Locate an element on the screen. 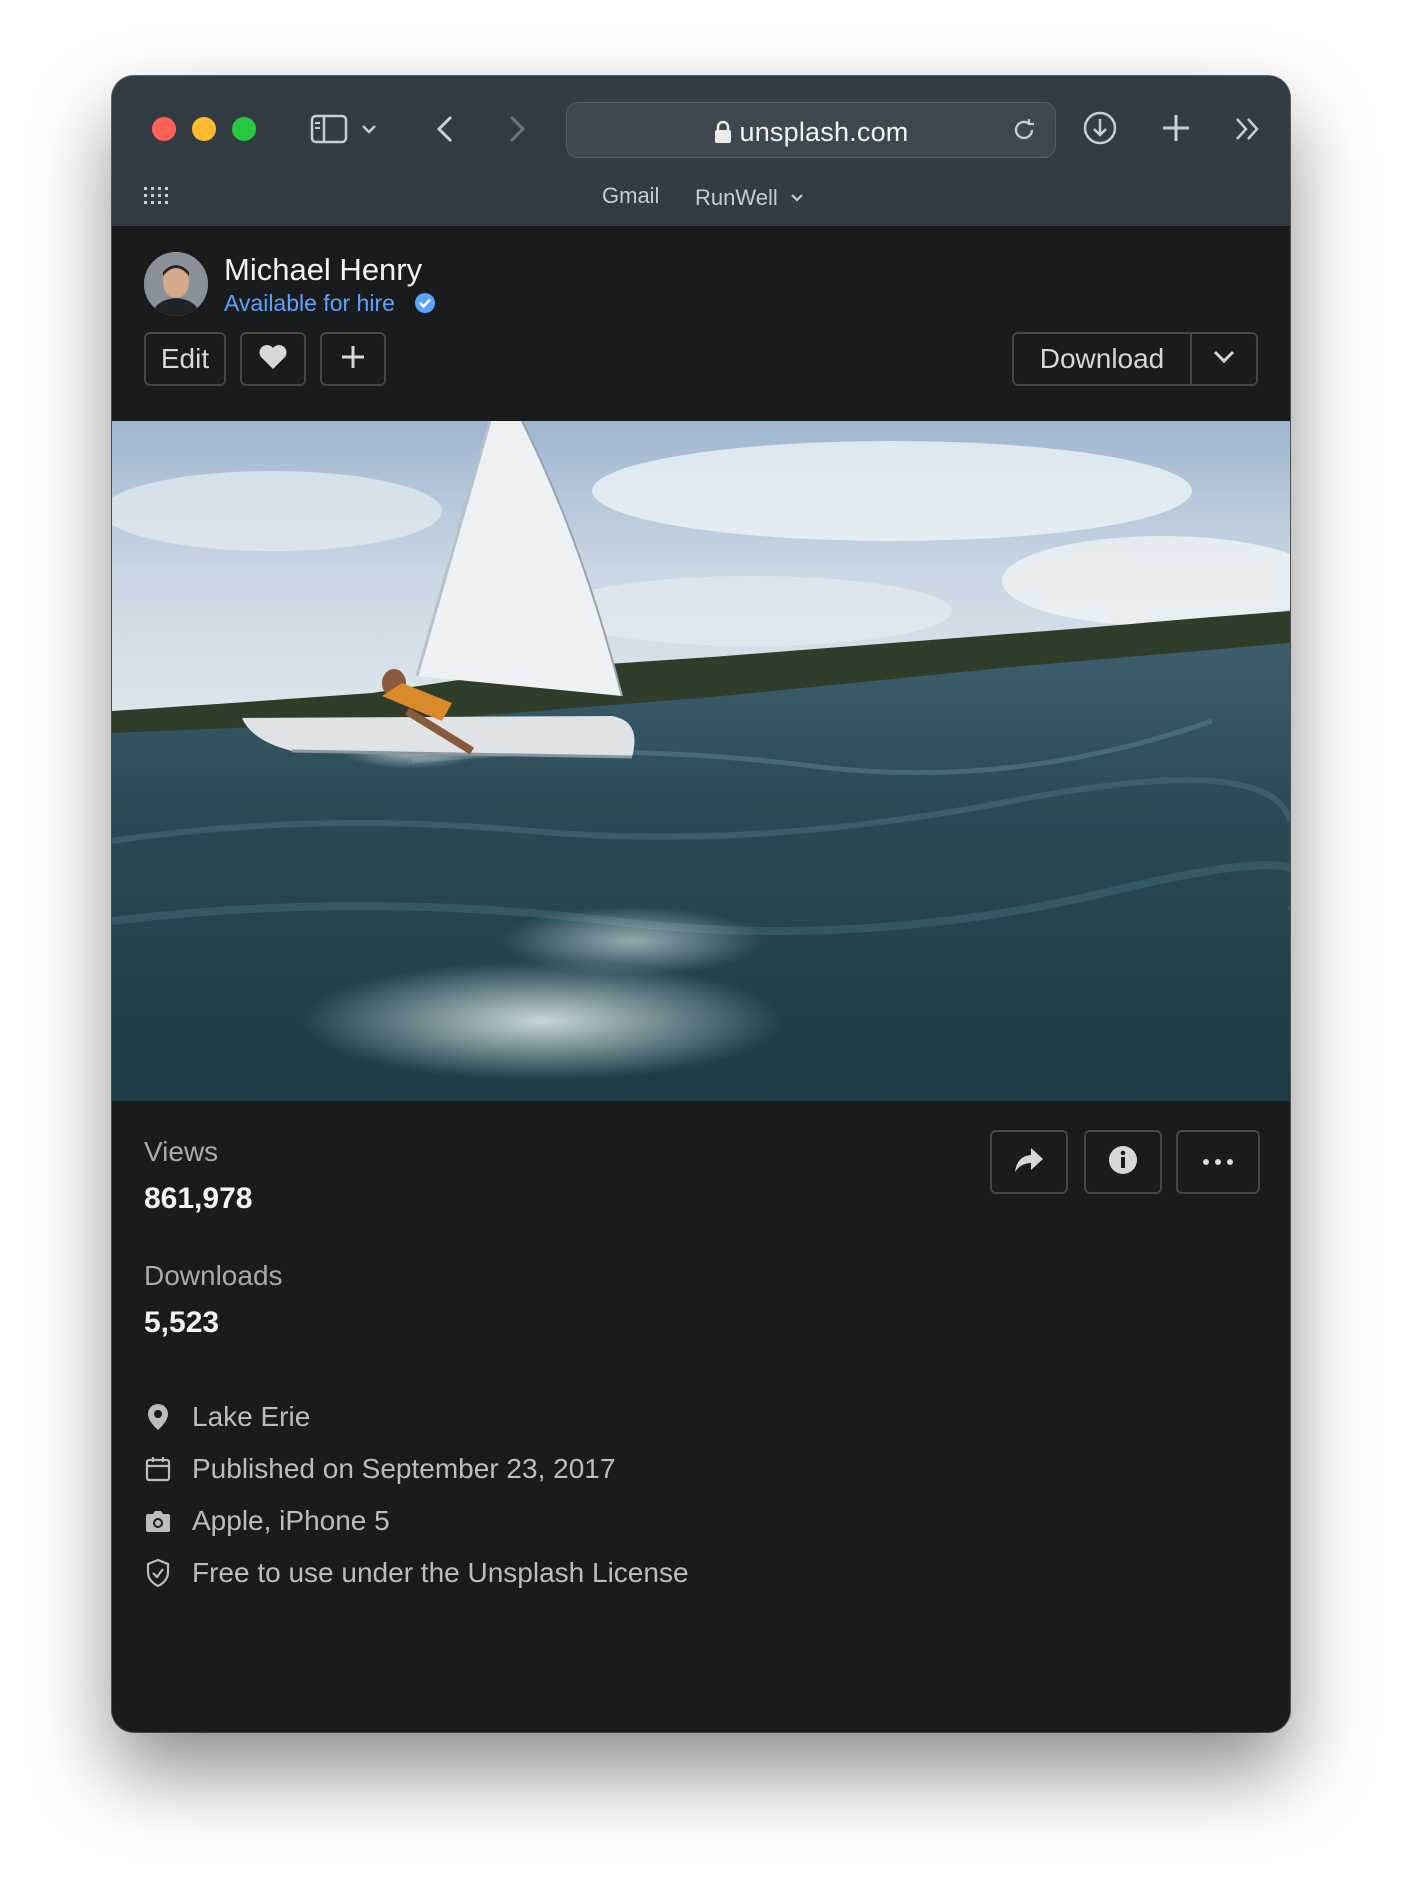  camera-row: Apple, iPhone 5 is located at coordinates (267, 1521).